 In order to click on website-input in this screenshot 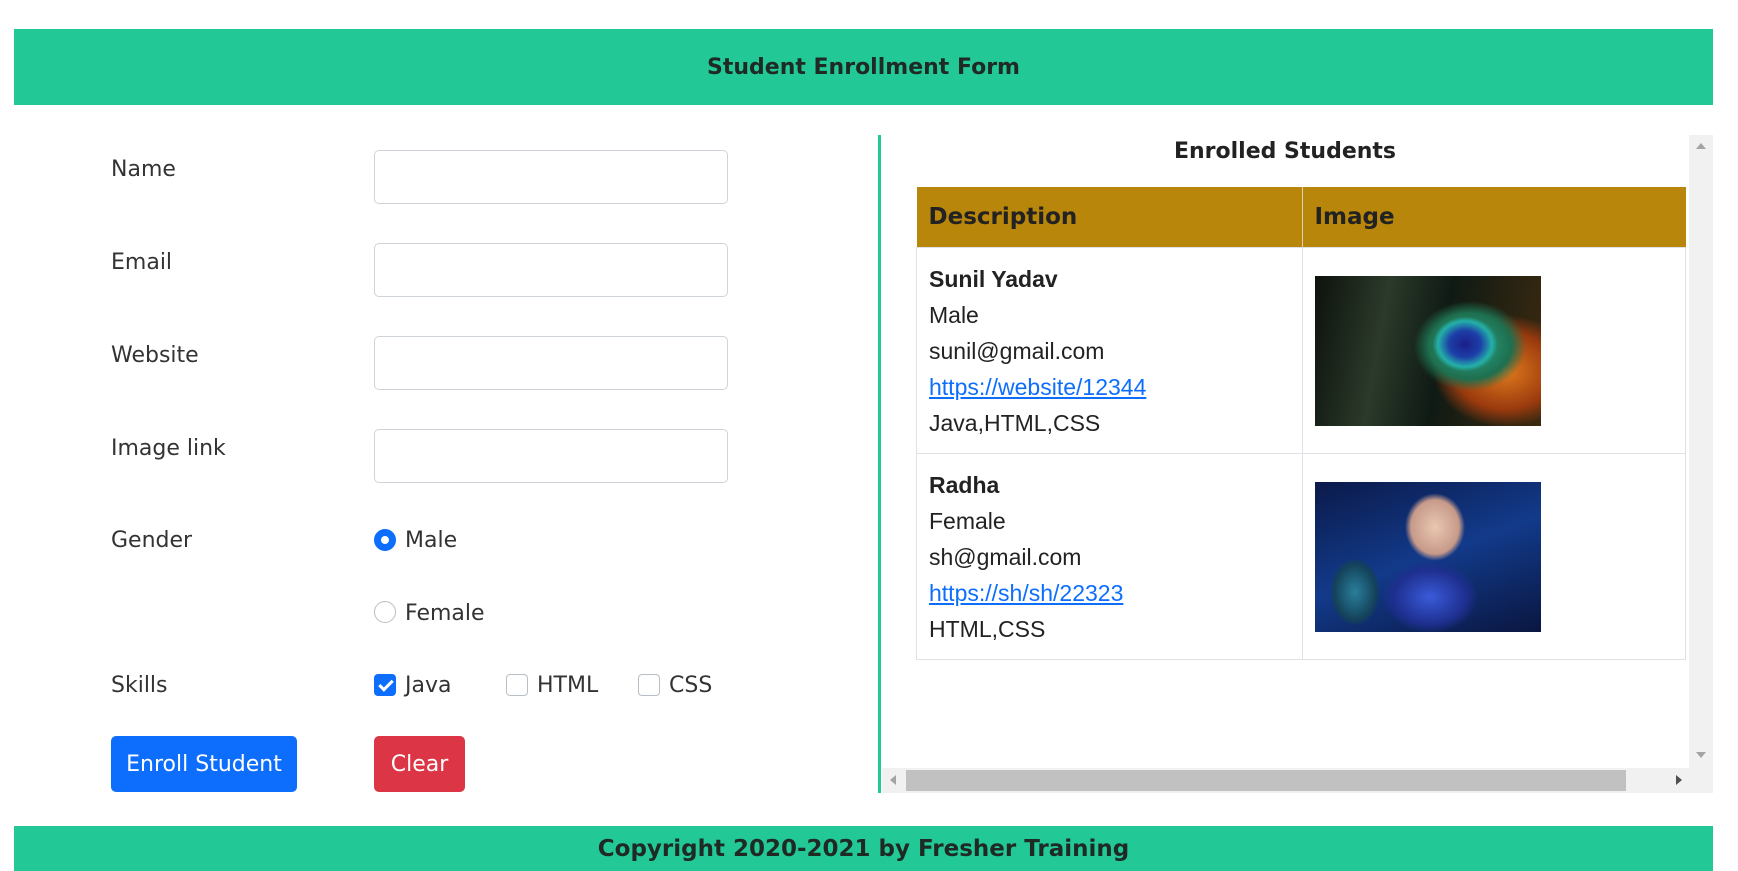, I will do `click(551, 363)`.